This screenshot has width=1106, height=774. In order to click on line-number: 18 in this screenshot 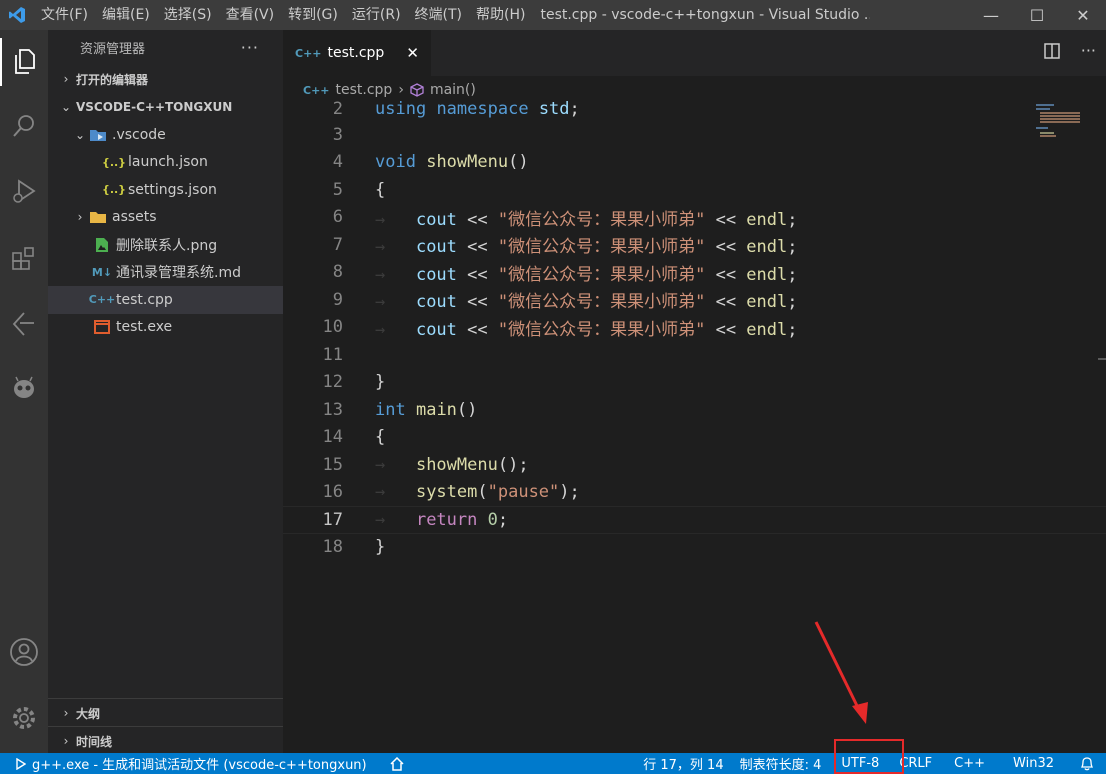, I will do `click(332, 547)`.